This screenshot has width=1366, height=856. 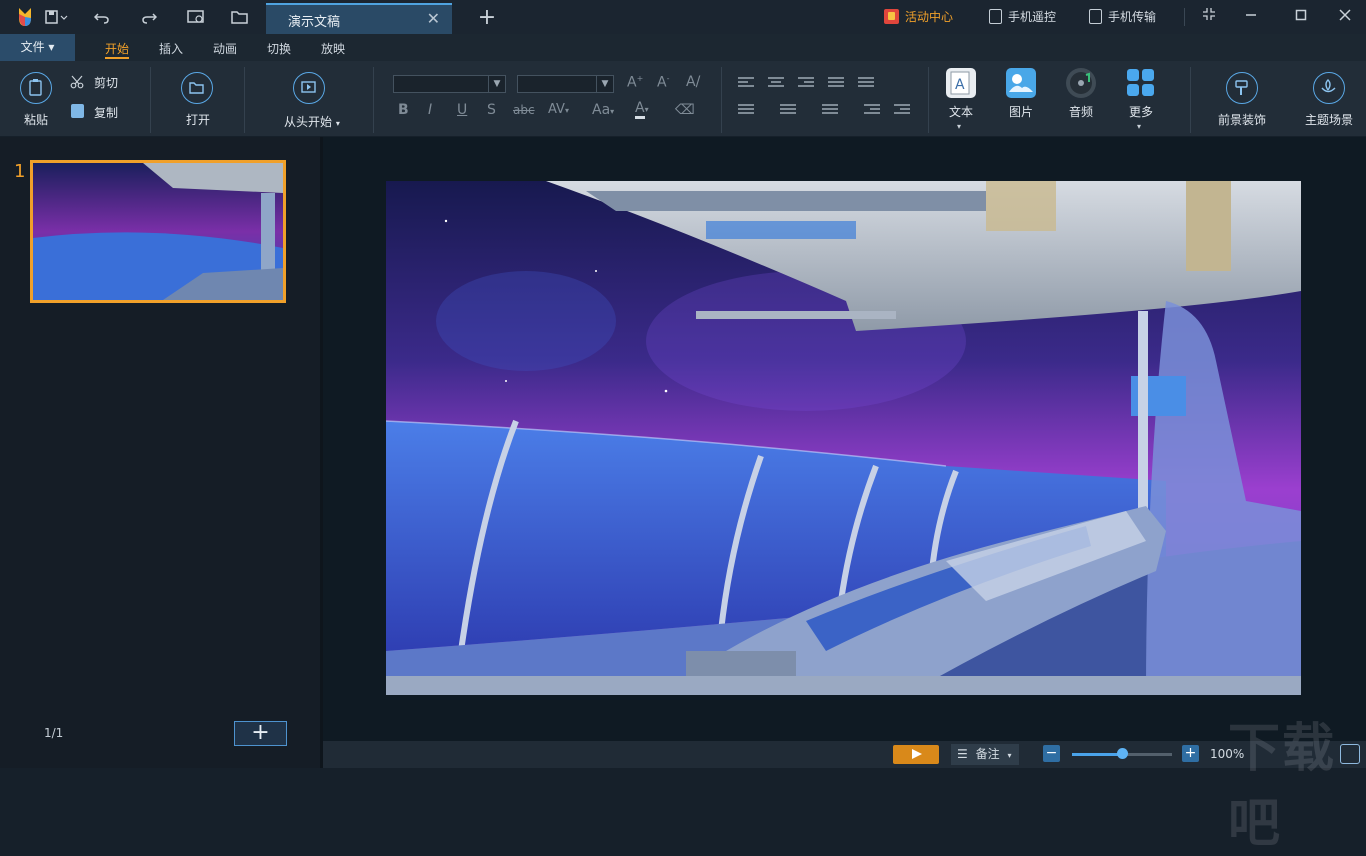 I want to click on copy-button: 复制, so click(x=106, y=112).